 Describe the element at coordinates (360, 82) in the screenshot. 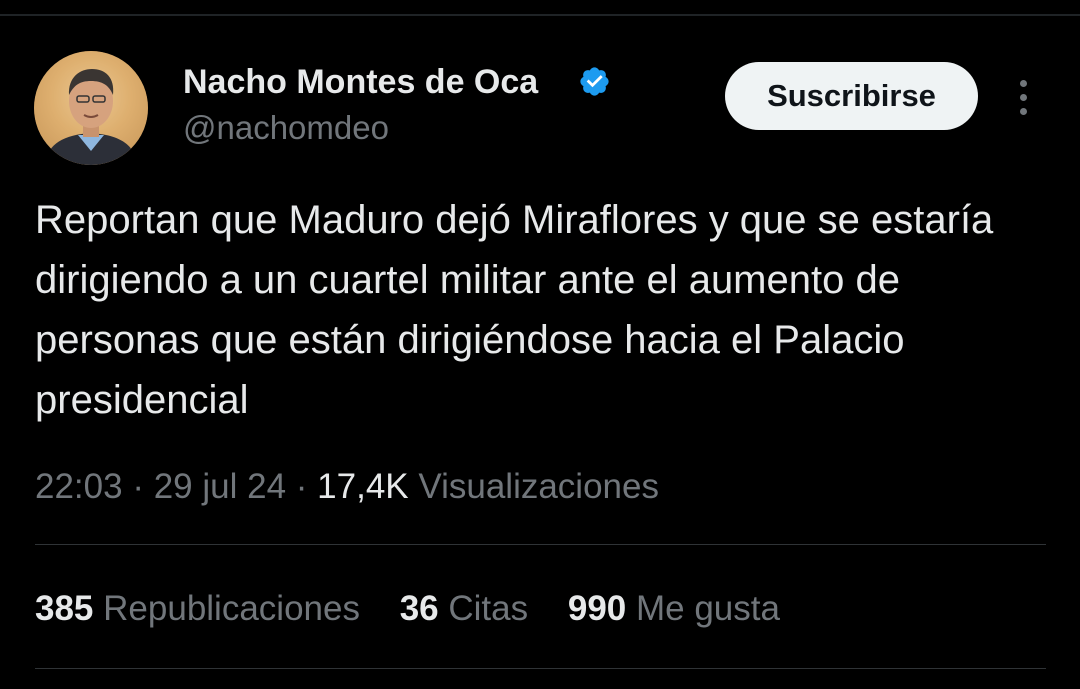

I see `author-display-name: Nacho Montes de Oca` at that location.